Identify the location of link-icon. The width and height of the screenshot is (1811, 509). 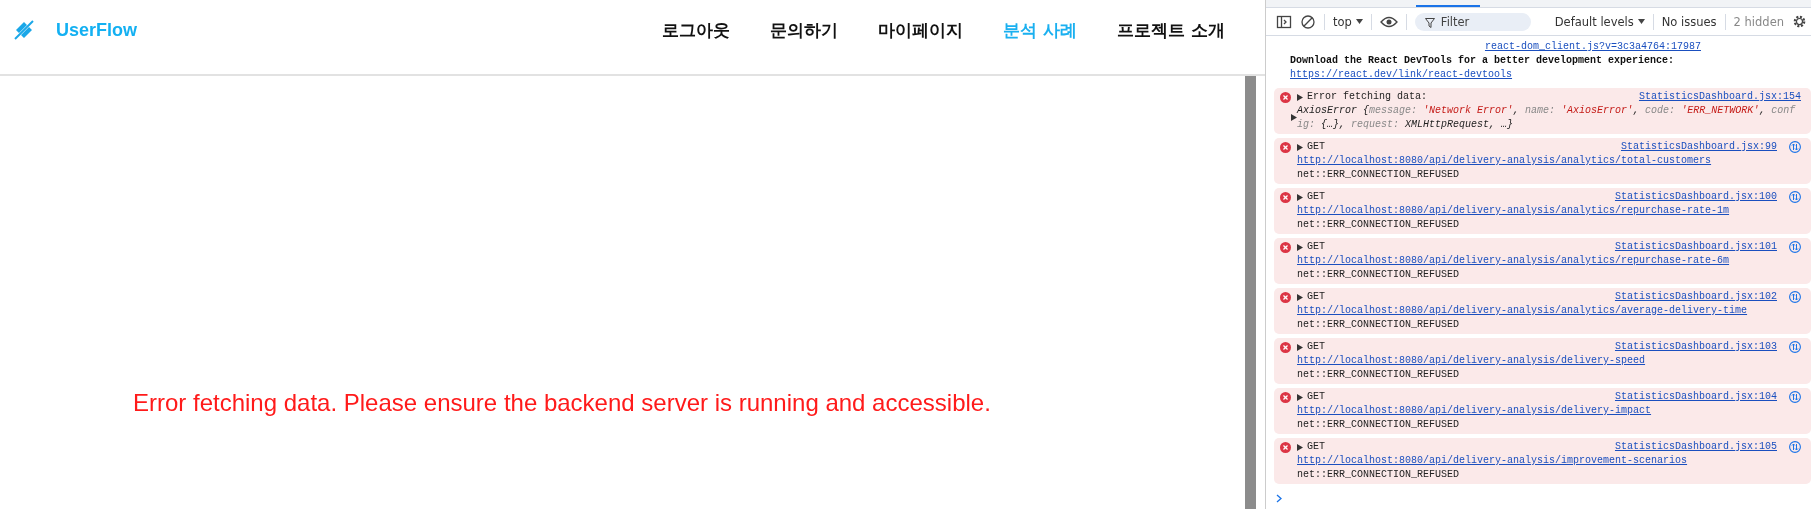
(24, 30).